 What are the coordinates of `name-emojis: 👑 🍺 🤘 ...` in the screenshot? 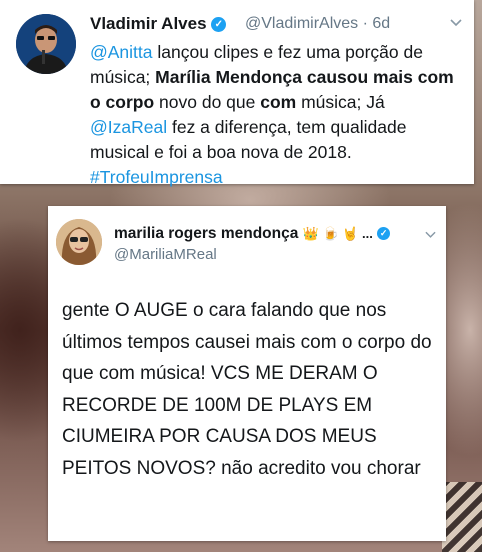 It's located at (337, 233).